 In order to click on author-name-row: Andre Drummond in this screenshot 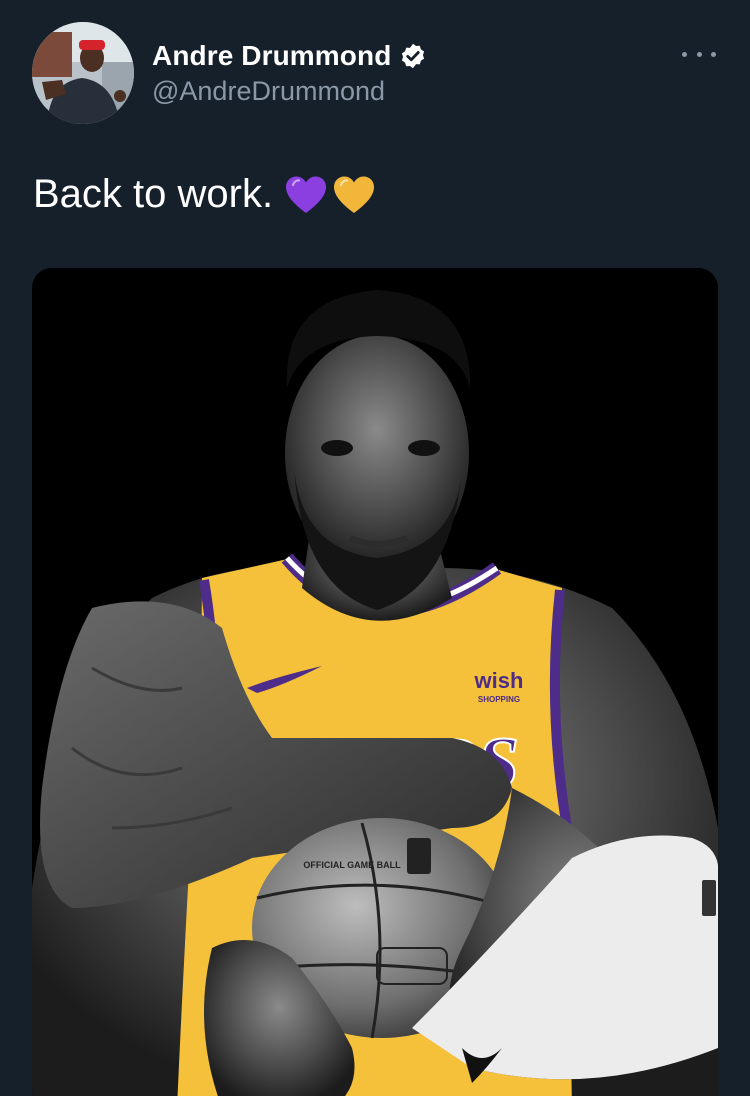, I will do `click(289, 56)`.